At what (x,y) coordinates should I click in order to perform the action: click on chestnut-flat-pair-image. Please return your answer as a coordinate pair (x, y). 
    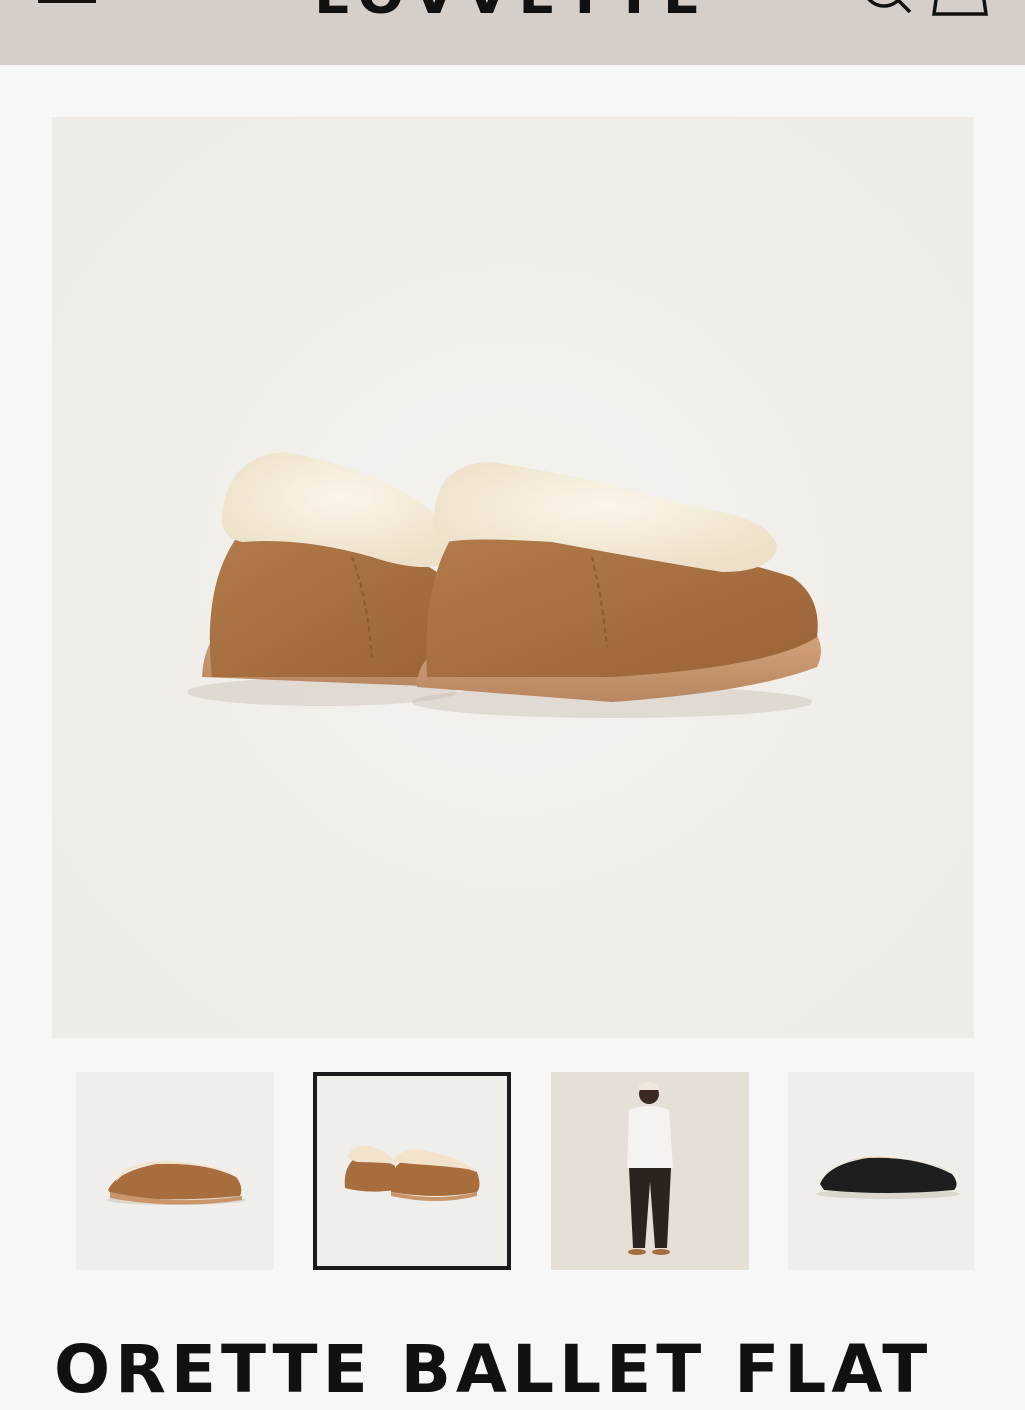
    Looking at the image, I should click on (412, 1173).